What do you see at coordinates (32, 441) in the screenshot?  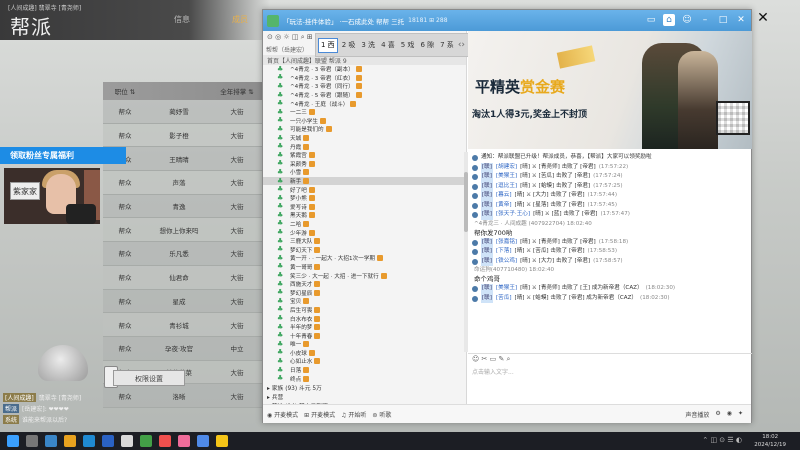 I see `search-icon` at bounding box center [32, 441].